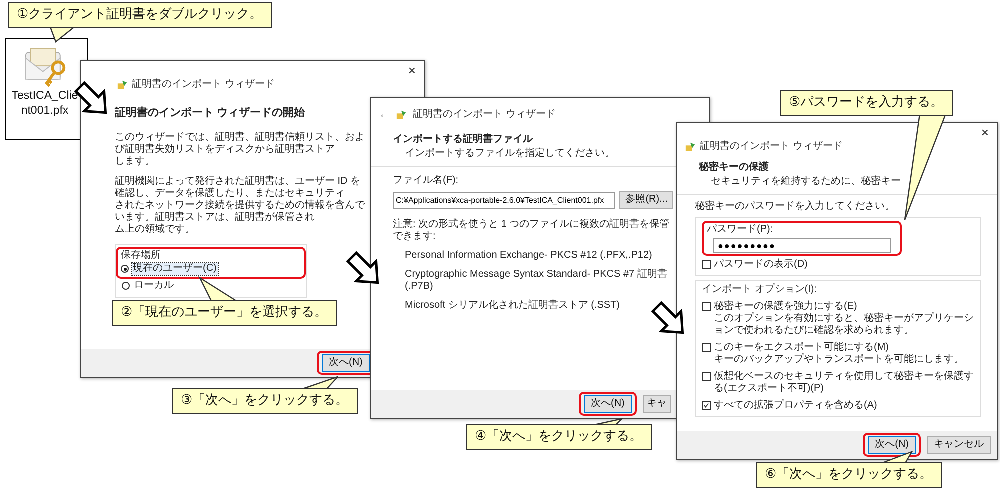 This screenshot has width=1000, height=489. Describe the element at coordinates (536, 281) in the screenshot. I see `format-item: Cryptographic Message Syntax Standard- PKCS #7 証明書 (.P7B)` at that location.